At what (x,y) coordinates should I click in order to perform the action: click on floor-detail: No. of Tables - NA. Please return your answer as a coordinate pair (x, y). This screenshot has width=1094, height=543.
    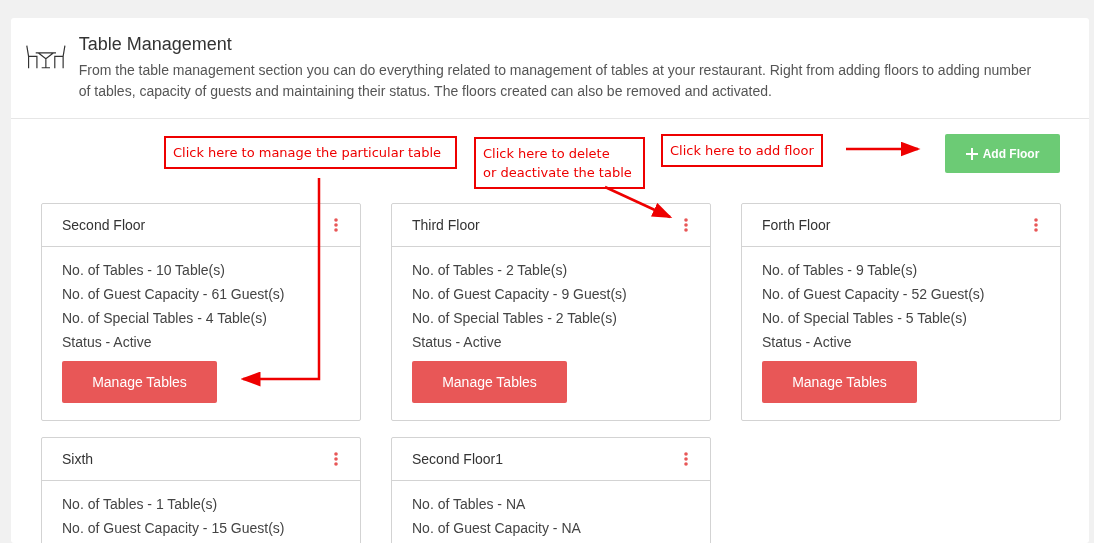
    Looking at the image, I should click on (469, 504).